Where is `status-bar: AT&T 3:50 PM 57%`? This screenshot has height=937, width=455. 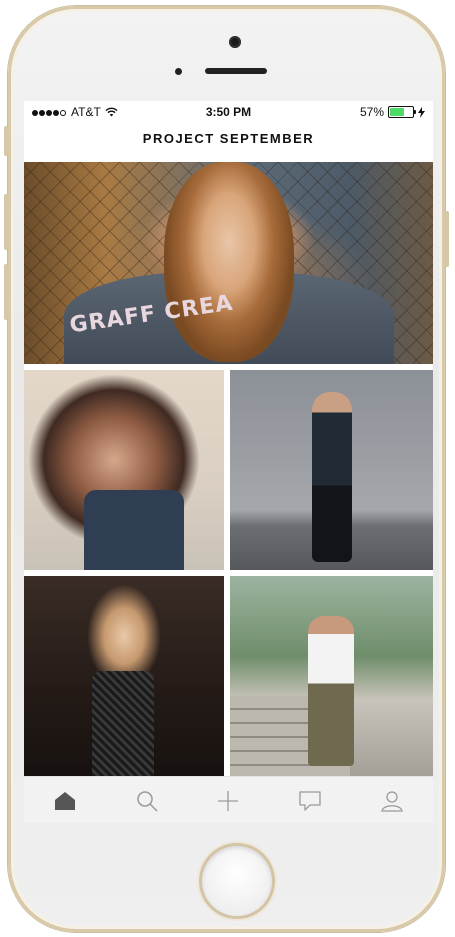 status-bar: AT&T 3:50 PM 57% is located at coordinates (228, 112).